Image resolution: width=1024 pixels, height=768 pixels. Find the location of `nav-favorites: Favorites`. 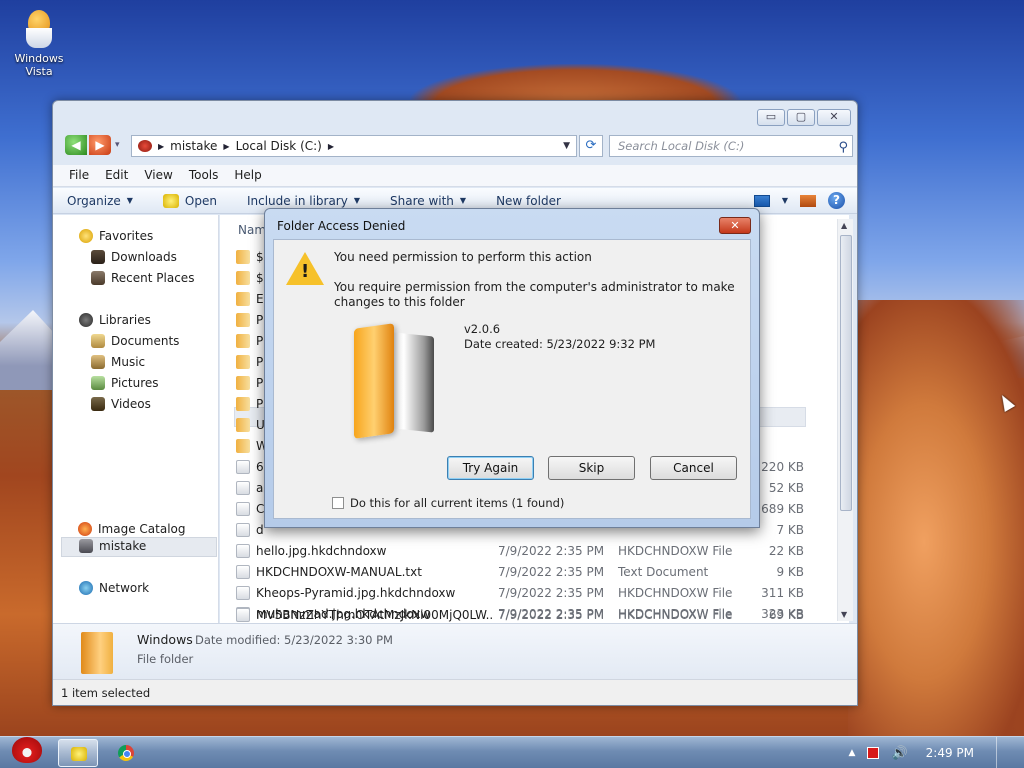

nav-favorites: Favorites is located at coordinates (116, 236).